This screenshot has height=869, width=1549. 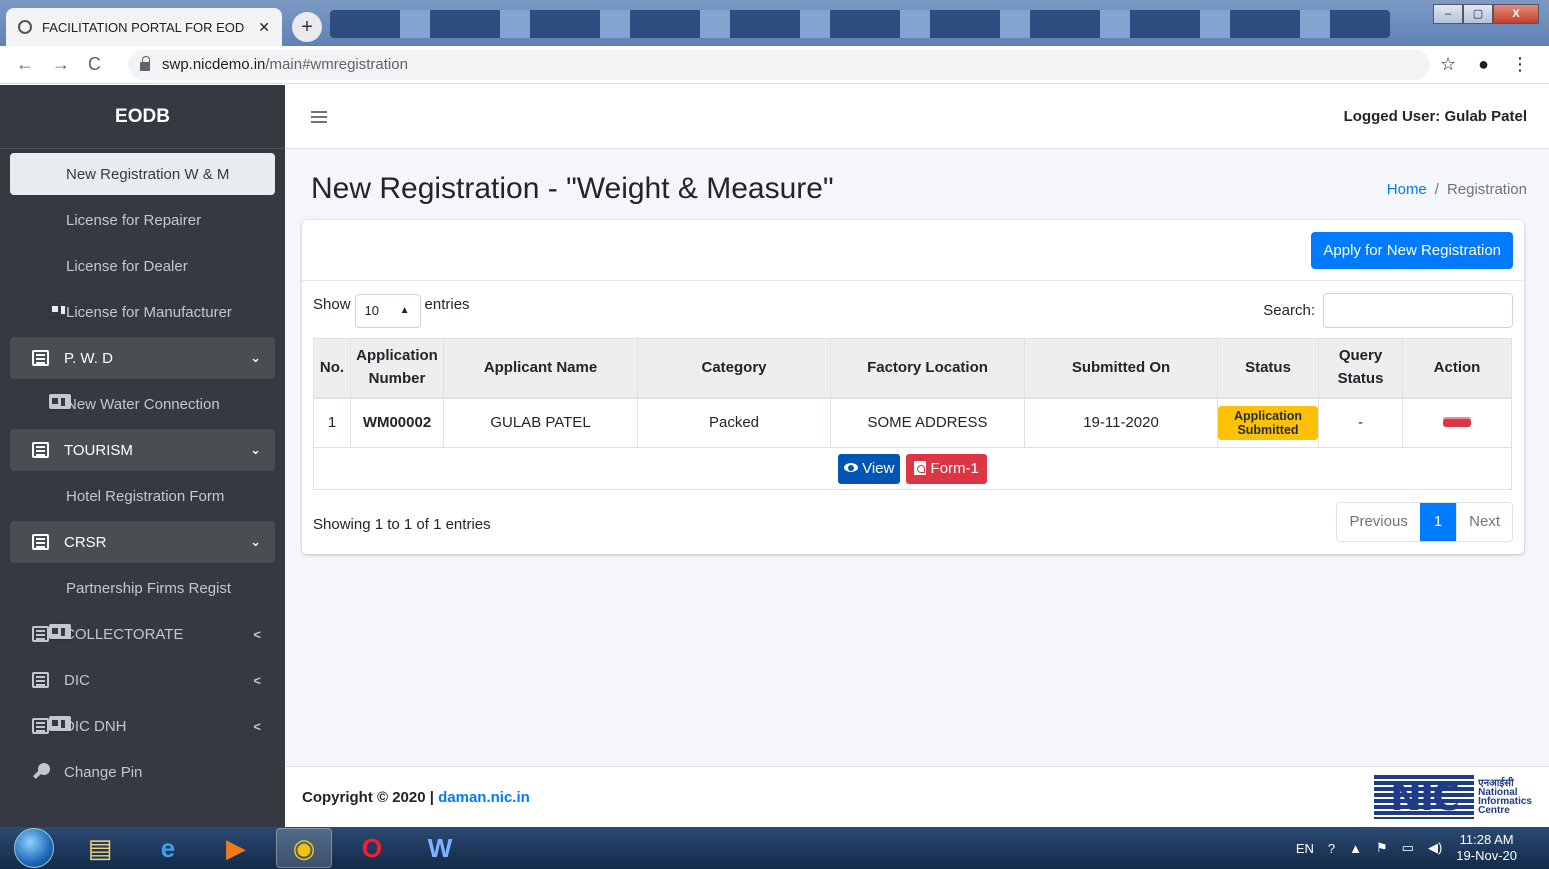 I want to click on sidebar-item-partnership-firms-regist: Partnership Firms Regist, so click(x=142, y=649).